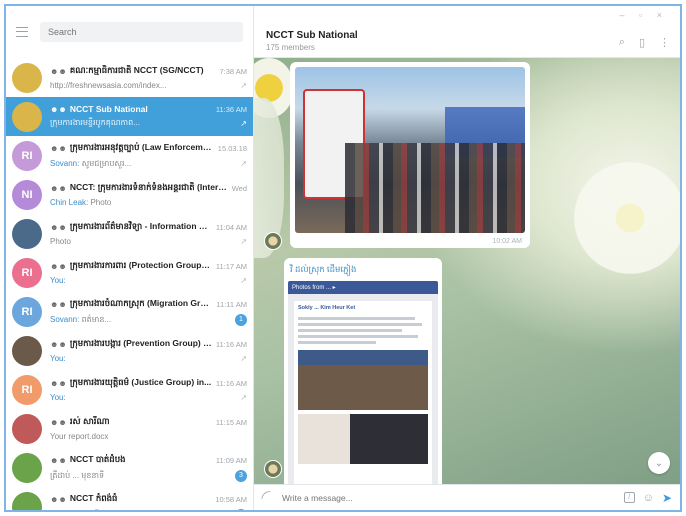 The image size is (686, 516). I want to click on chat-avatar: RI, so click(27, 389).